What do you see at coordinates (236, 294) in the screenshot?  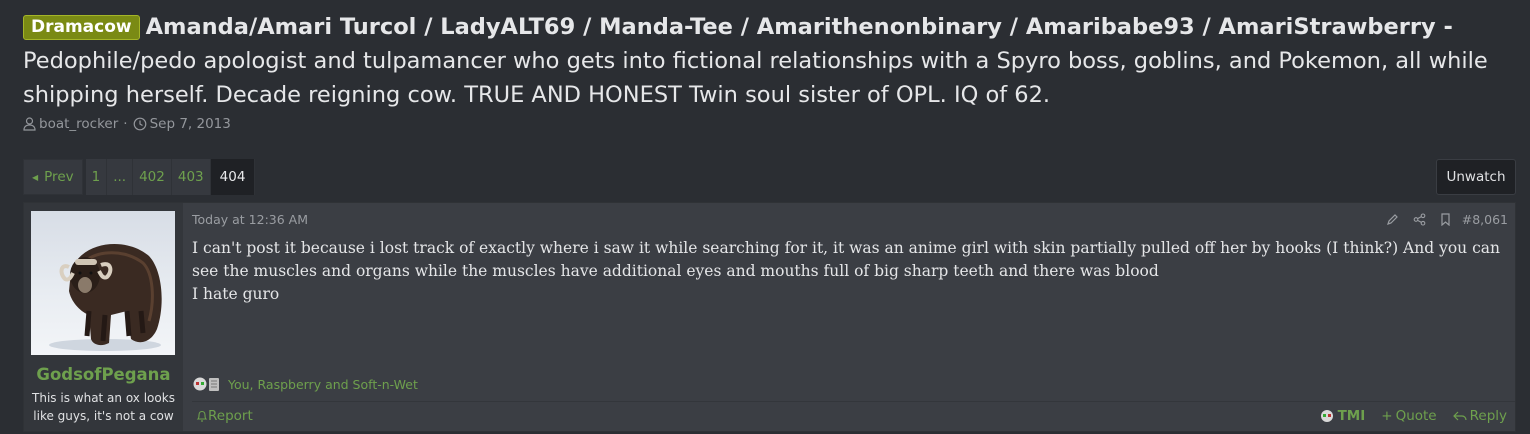 I see `post-body-paragraph: I hate guro` at bounding box center [236, 294].